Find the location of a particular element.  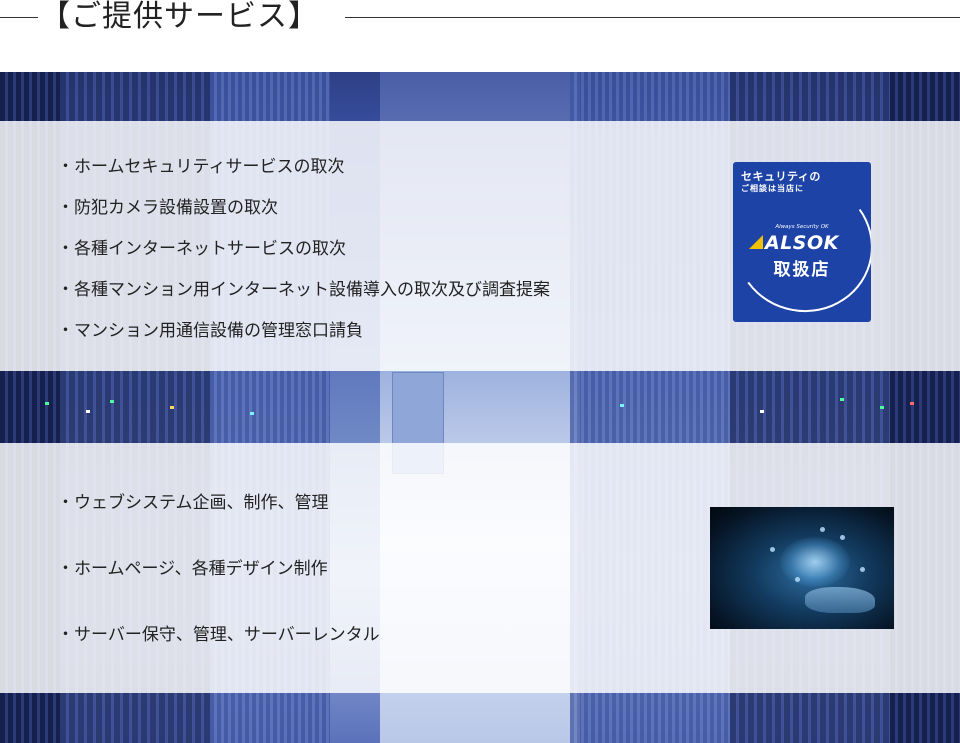

badge-line1: セキュリティの is located at coordinates (781, 176).